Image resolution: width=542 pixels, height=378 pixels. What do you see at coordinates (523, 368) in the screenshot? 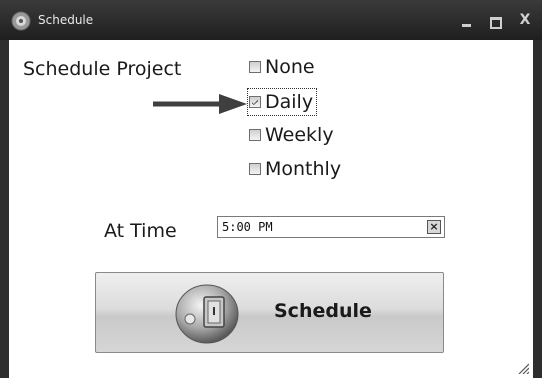
I see `resize-grip-icon` at bounding box center [523, 368].